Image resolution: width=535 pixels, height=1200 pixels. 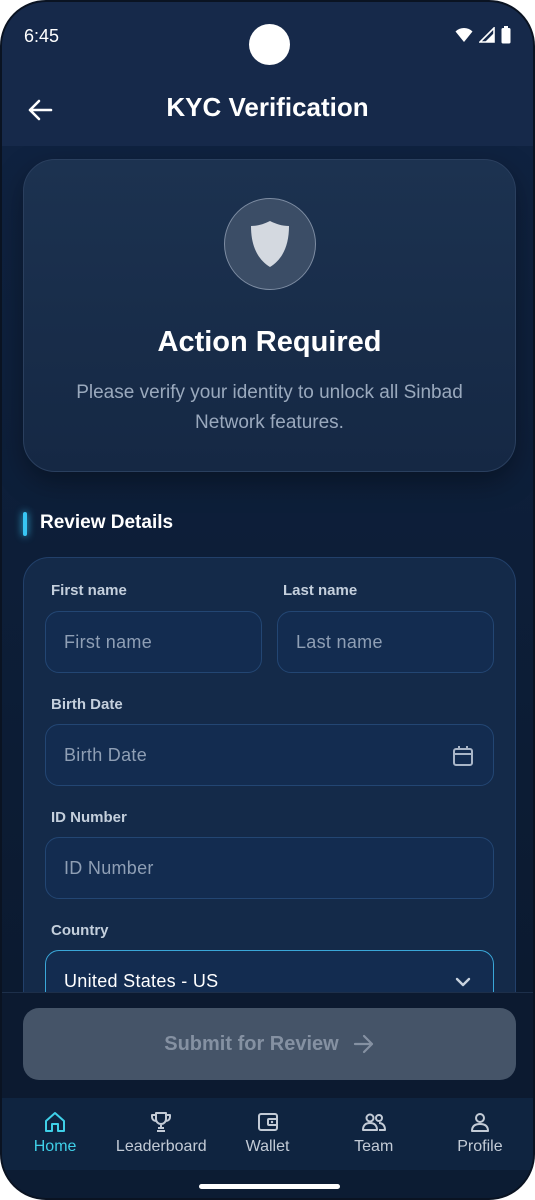 I want to click on nav-leaderboard: Leaderboard, so click(x=161, y=1134).